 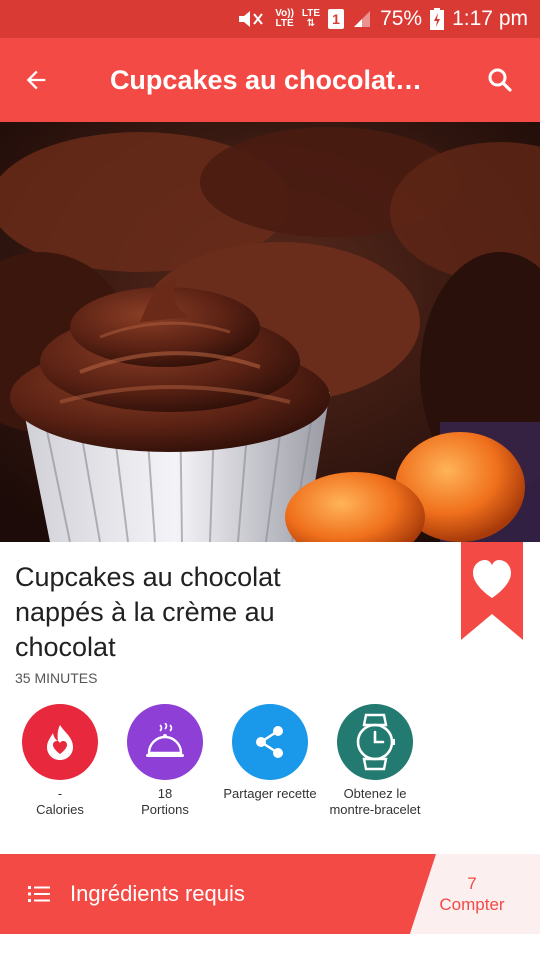 I want to click on flame-heart-icon, so click(x=60, y=742).